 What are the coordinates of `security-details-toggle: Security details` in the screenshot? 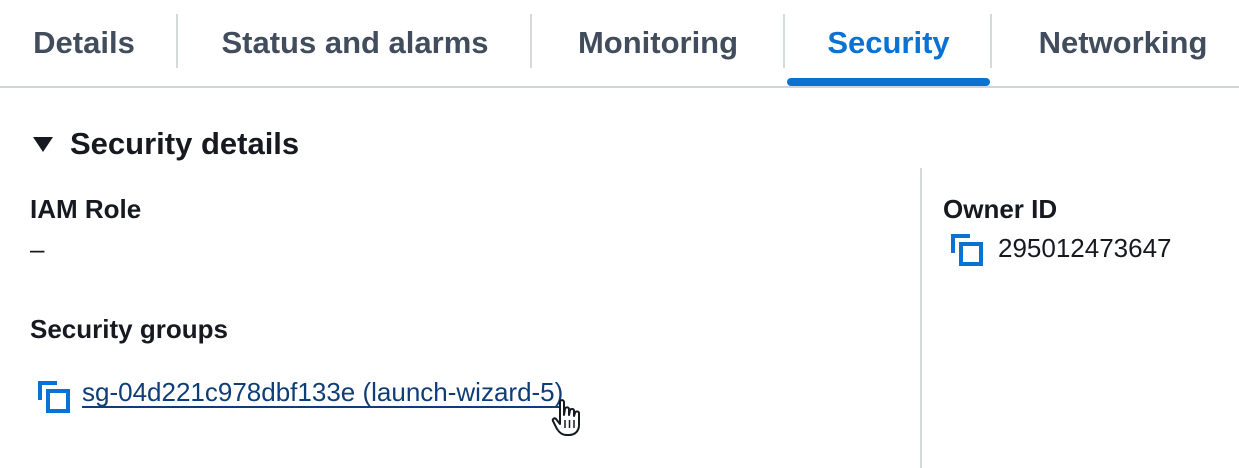 It's located at (164, 144).